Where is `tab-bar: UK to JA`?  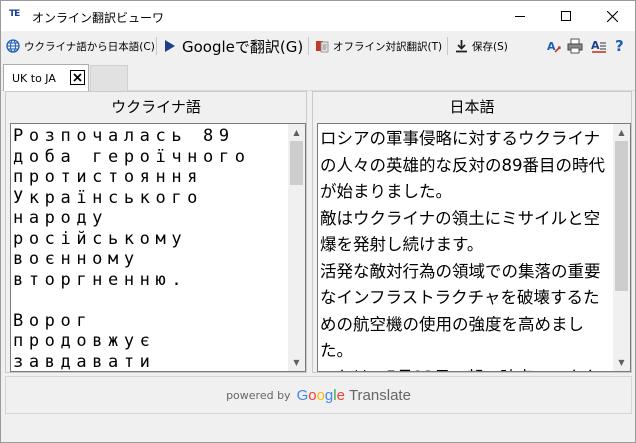
tab-bar: UK to JA is located at coordinates (318, 76).